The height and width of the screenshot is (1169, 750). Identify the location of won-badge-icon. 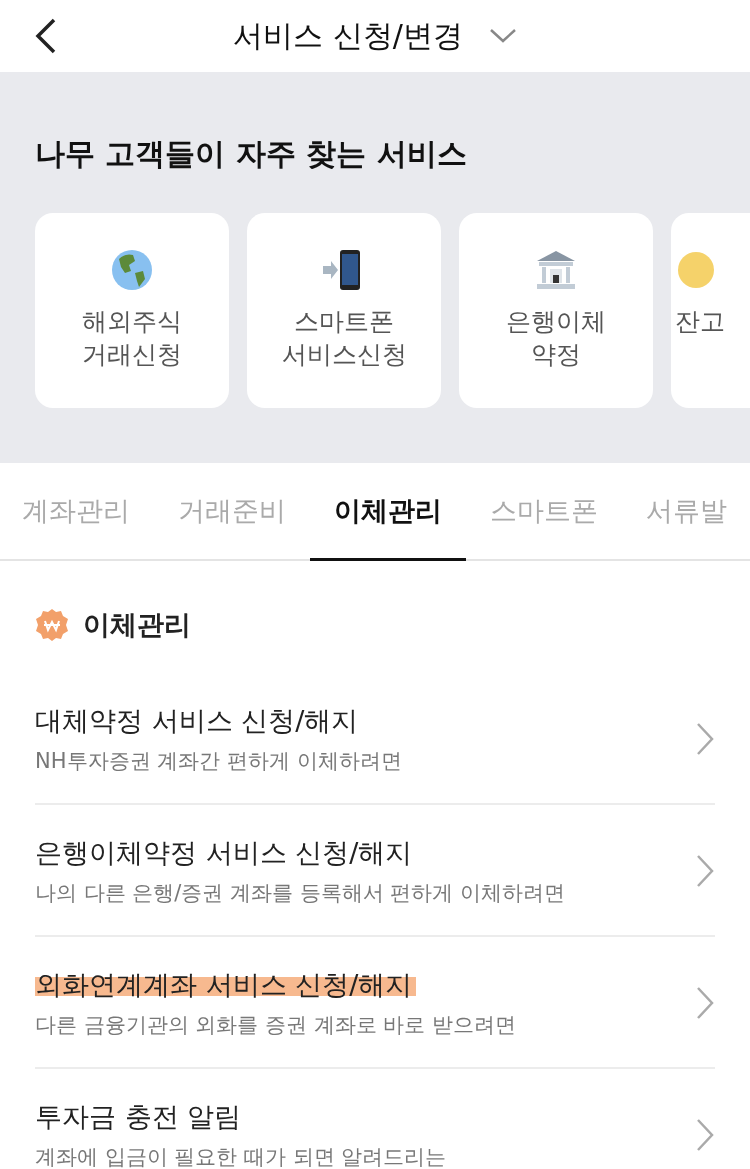
(52, 625).